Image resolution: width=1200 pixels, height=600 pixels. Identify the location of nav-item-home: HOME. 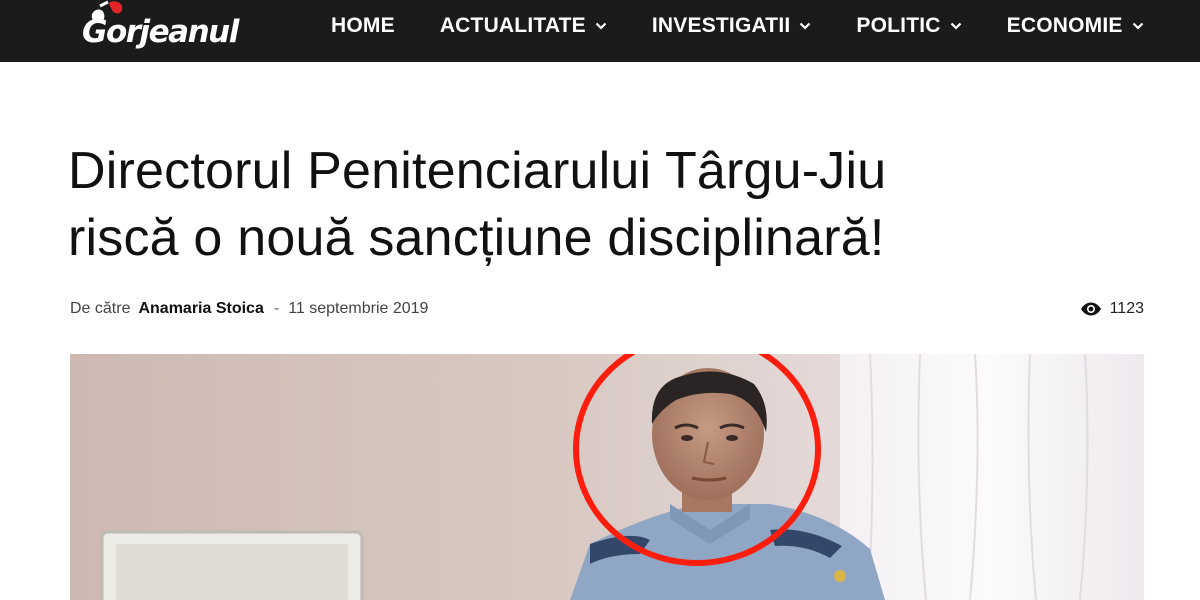
(363, 26).